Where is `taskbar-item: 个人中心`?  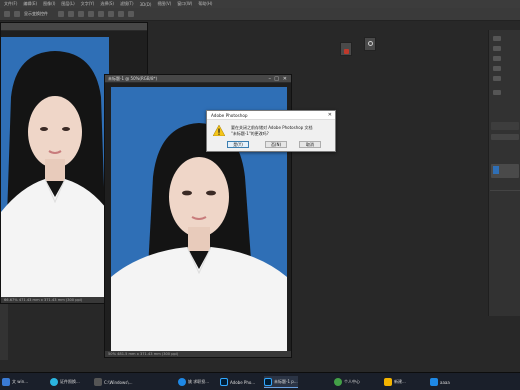 taskbar-item: 个人中心 is located at coordinates (347, 382).